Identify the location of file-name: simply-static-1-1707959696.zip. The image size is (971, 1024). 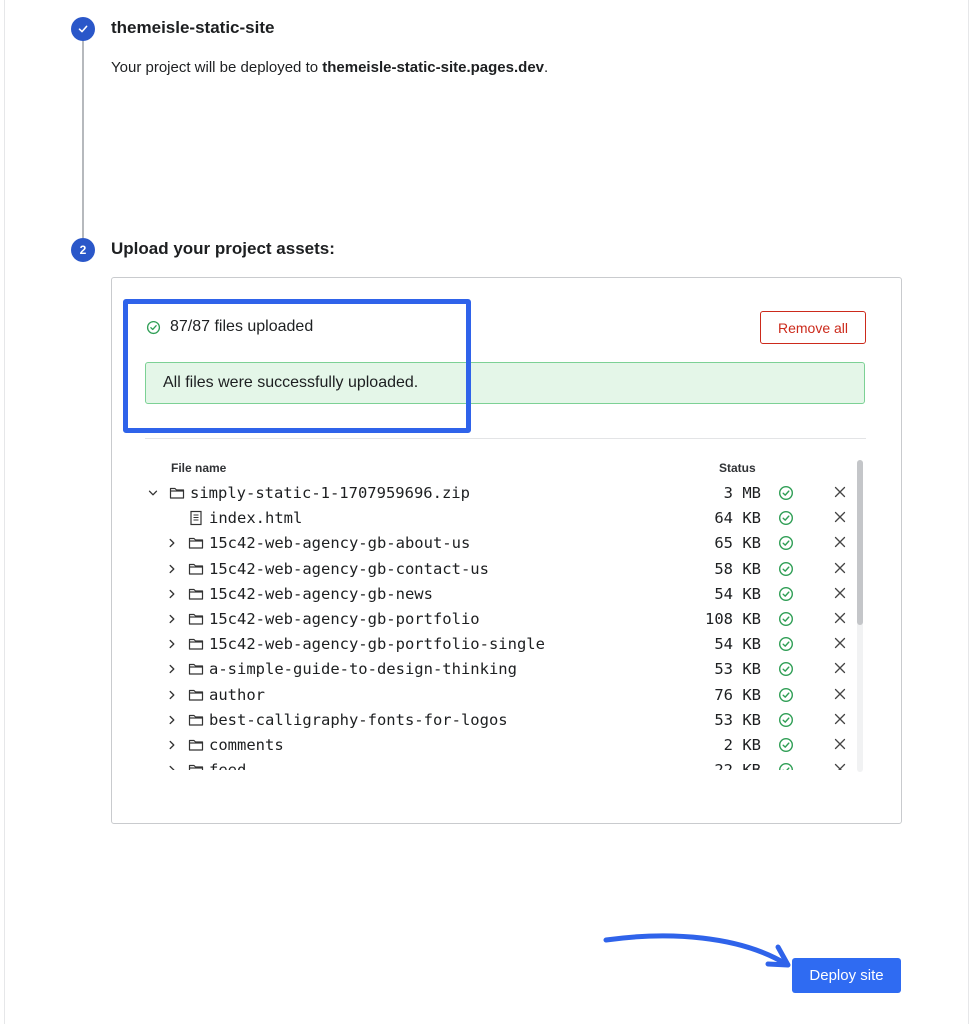
(330, 493).